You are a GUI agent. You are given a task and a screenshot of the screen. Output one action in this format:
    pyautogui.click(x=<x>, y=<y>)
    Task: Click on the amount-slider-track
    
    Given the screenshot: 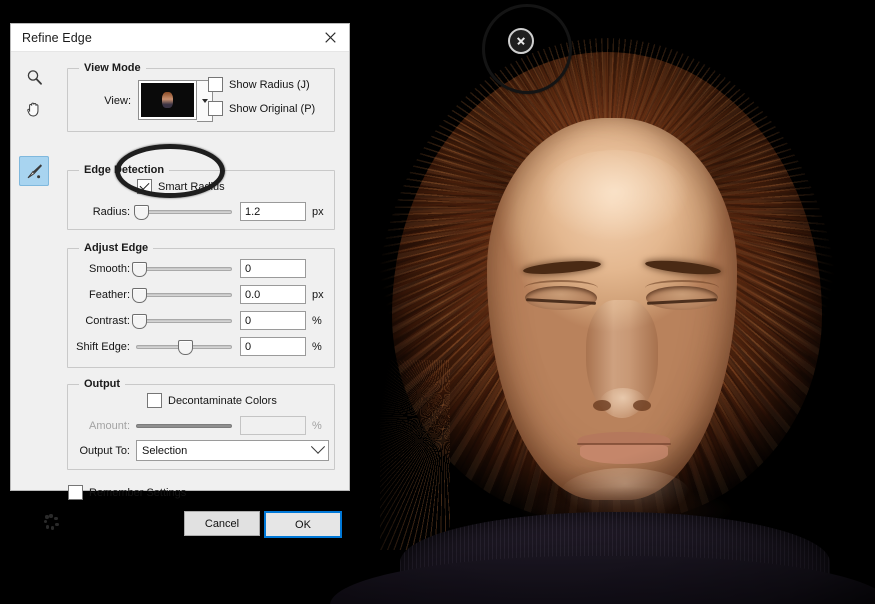 What is the action you would take?
    pyautogui.click(x=184, y=425)
    